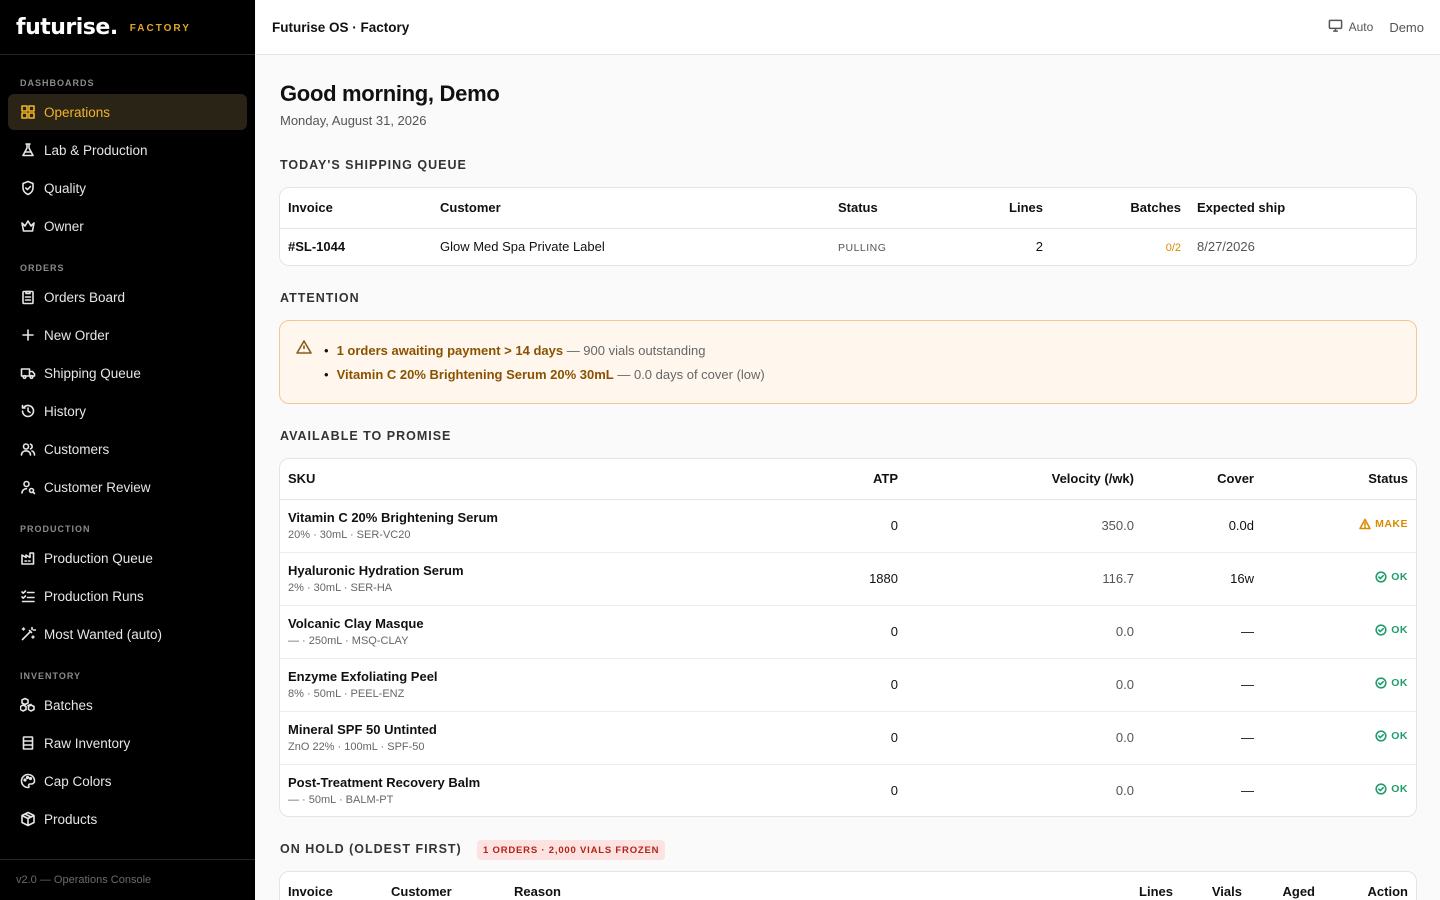  Describe the element at coordinates (127, 226) in the screenshot. I see `sidebar-item-owner: Owner` at that location.